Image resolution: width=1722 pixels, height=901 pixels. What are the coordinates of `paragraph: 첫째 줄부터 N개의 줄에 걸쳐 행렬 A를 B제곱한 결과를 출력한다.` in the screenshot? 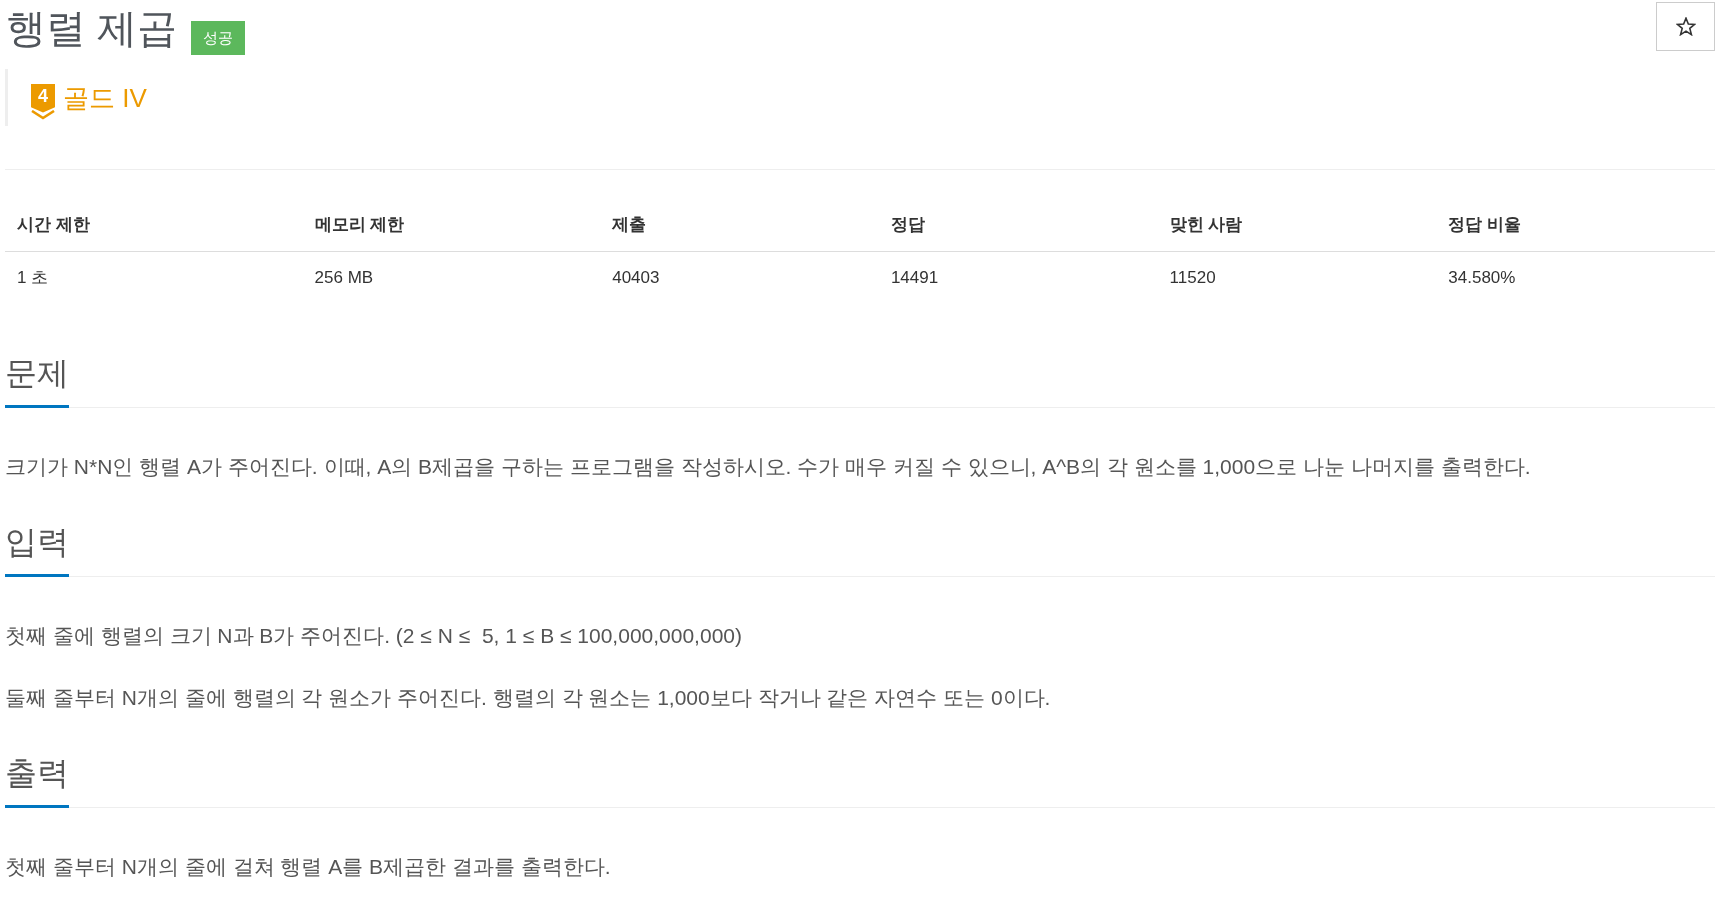 It's located at (308, 867).